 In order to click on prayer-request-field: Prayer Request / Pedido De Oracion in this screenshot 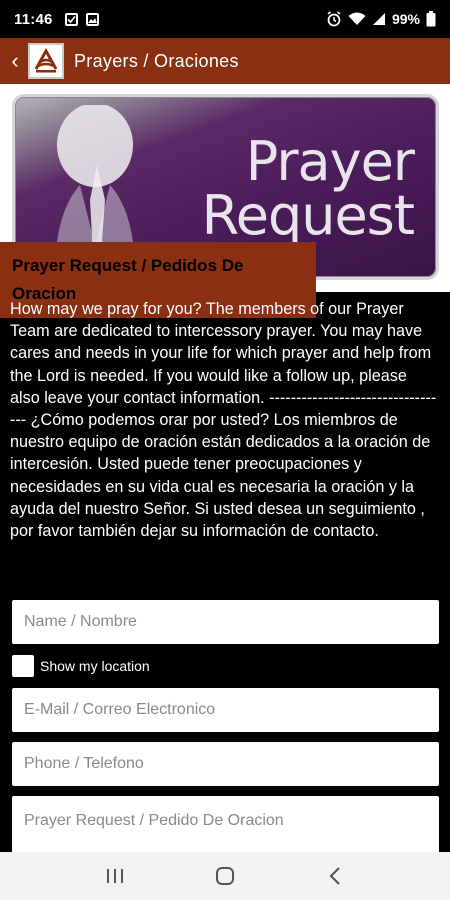, I will do `click(225, 826)`.